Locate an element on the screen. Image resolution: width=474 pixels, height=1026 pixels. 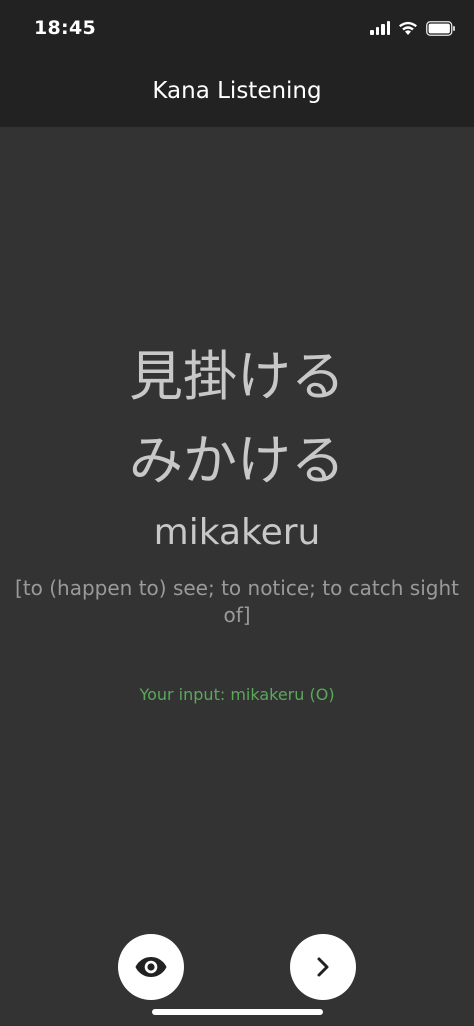
kanji-text: 見掛ける is located at coordinates (237, 376).